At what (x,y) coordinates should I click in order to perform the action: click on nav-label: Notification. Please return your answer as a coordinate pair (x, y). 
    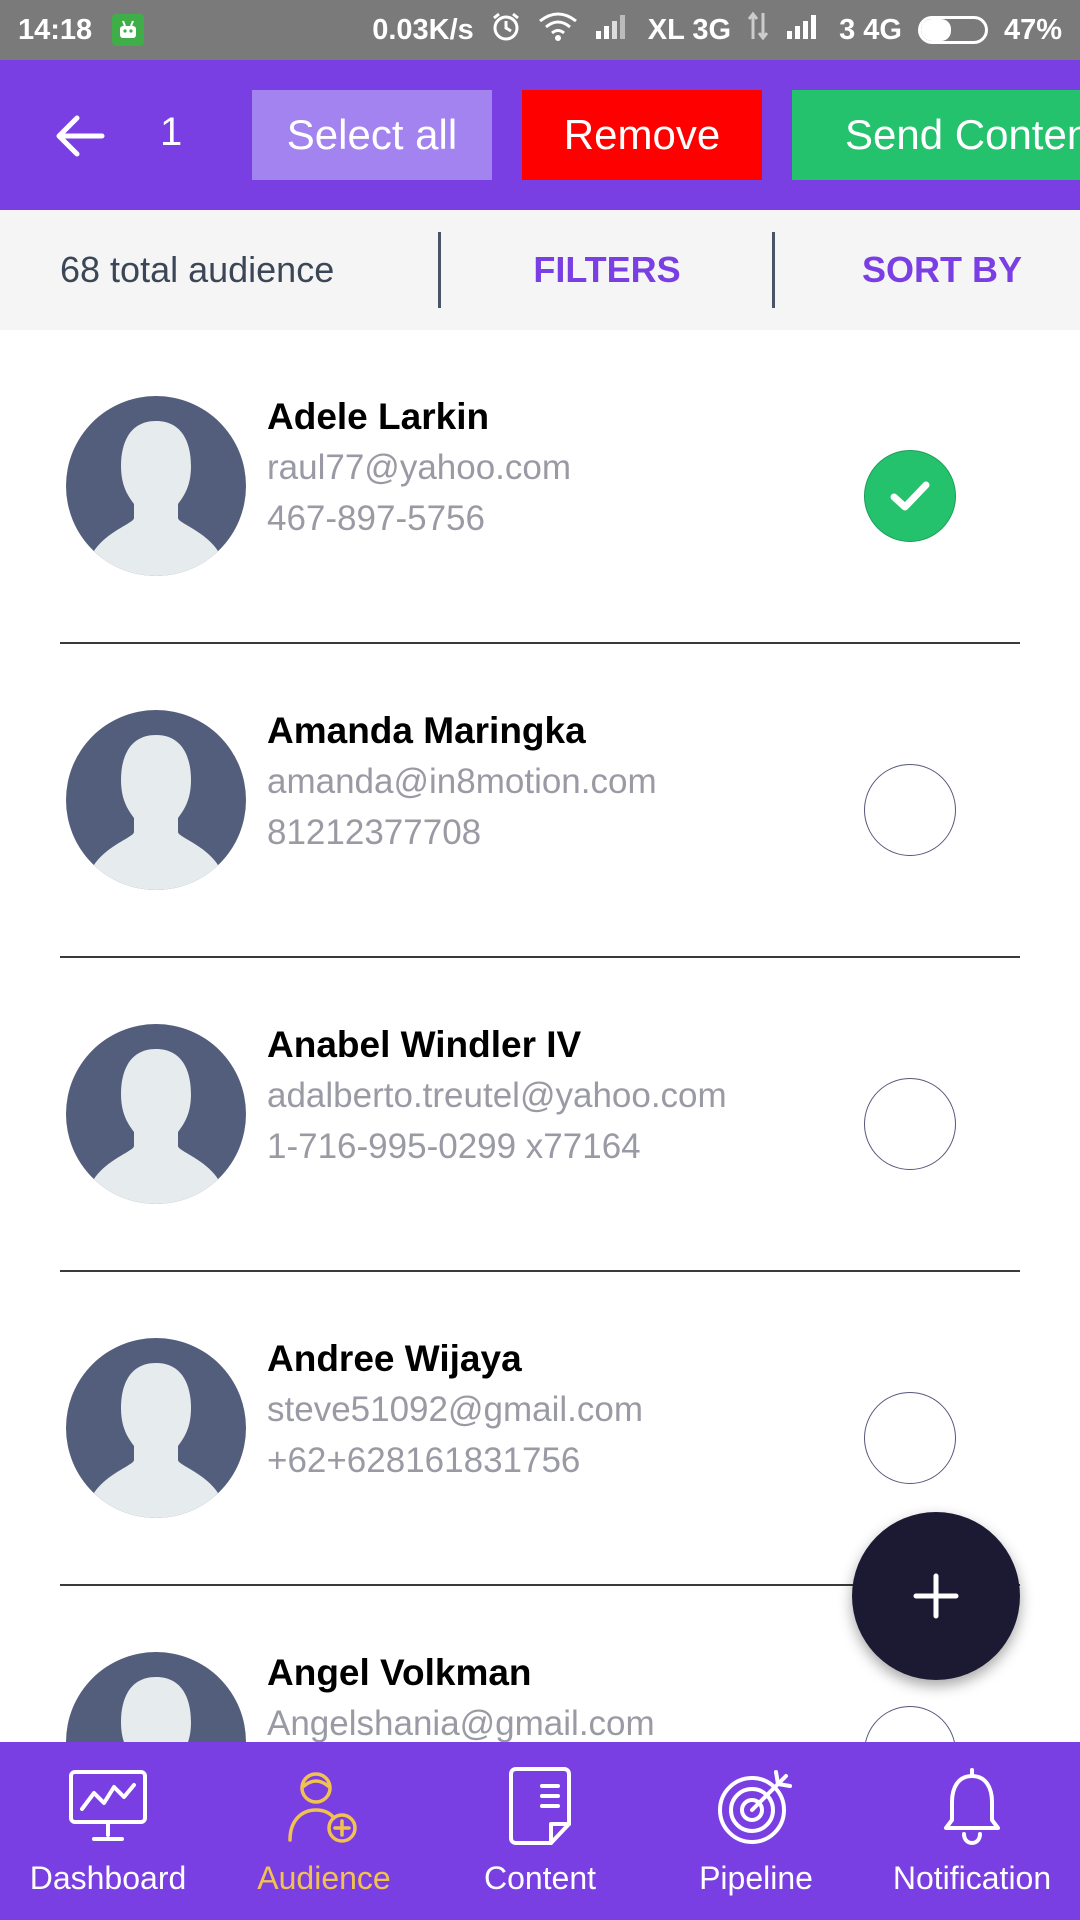
    Looking at the image, I should click on (972, 1878).